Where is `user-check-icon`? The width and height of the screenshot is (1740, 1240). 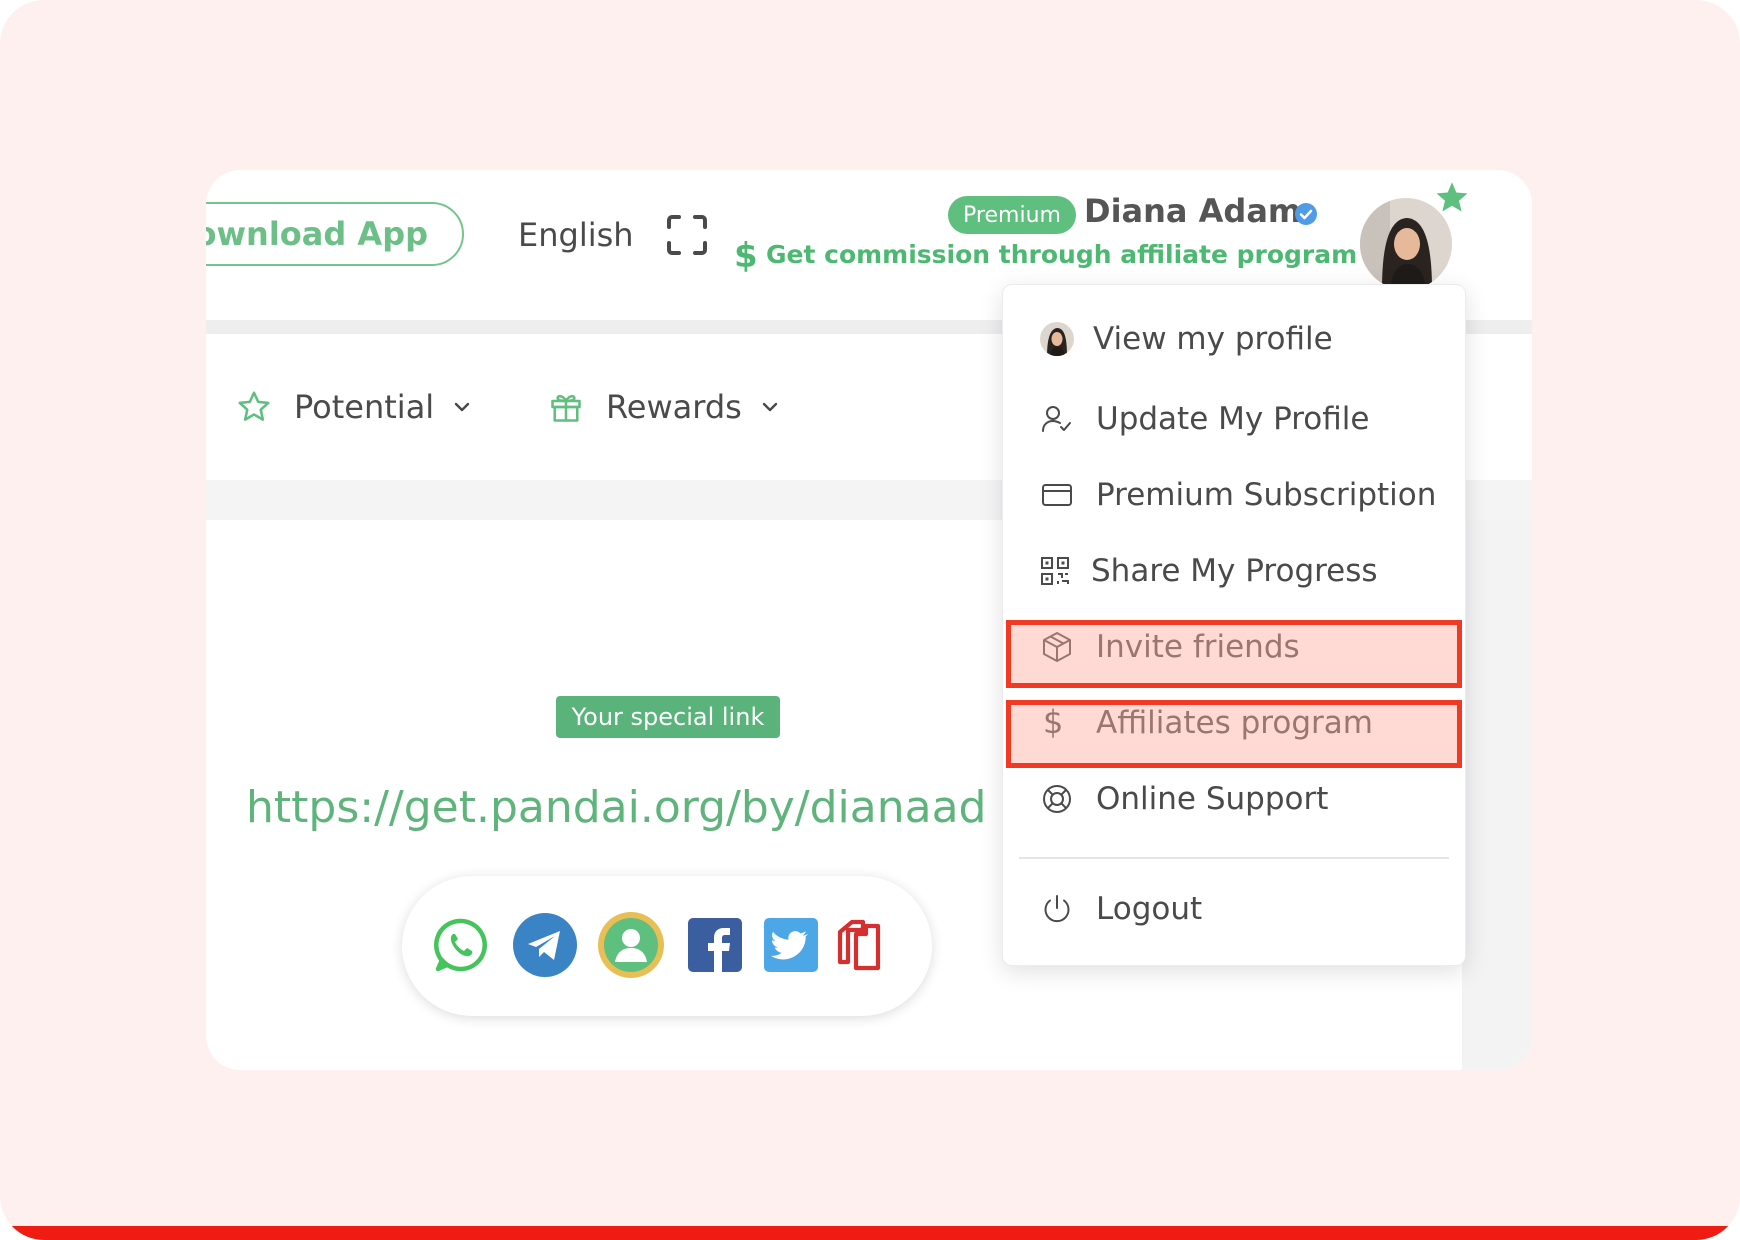
user-check-icon is located at coordinates (1056, 419).